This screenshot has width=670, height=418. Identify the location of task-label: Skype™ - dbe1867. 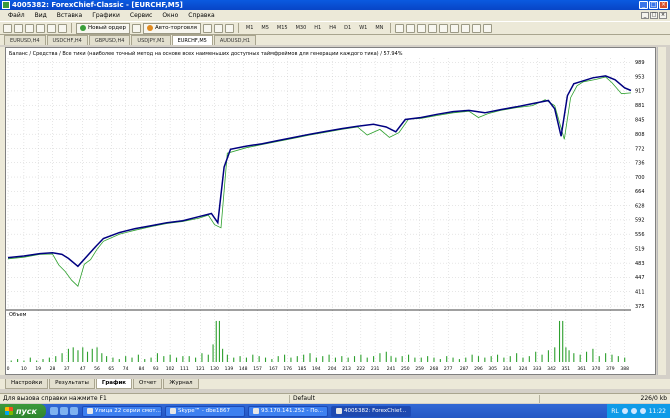
(204, 410).